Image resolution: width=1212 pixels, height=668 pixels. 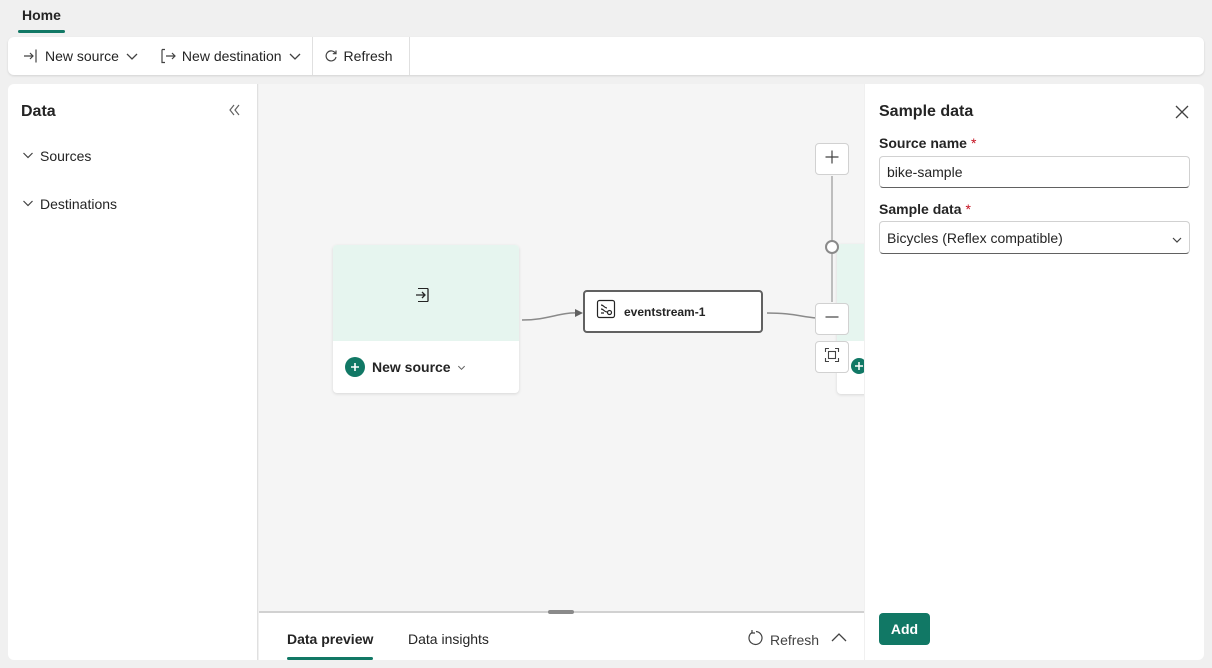 I want to click on source-name-label: Source name *, so click(x=927, y=143).